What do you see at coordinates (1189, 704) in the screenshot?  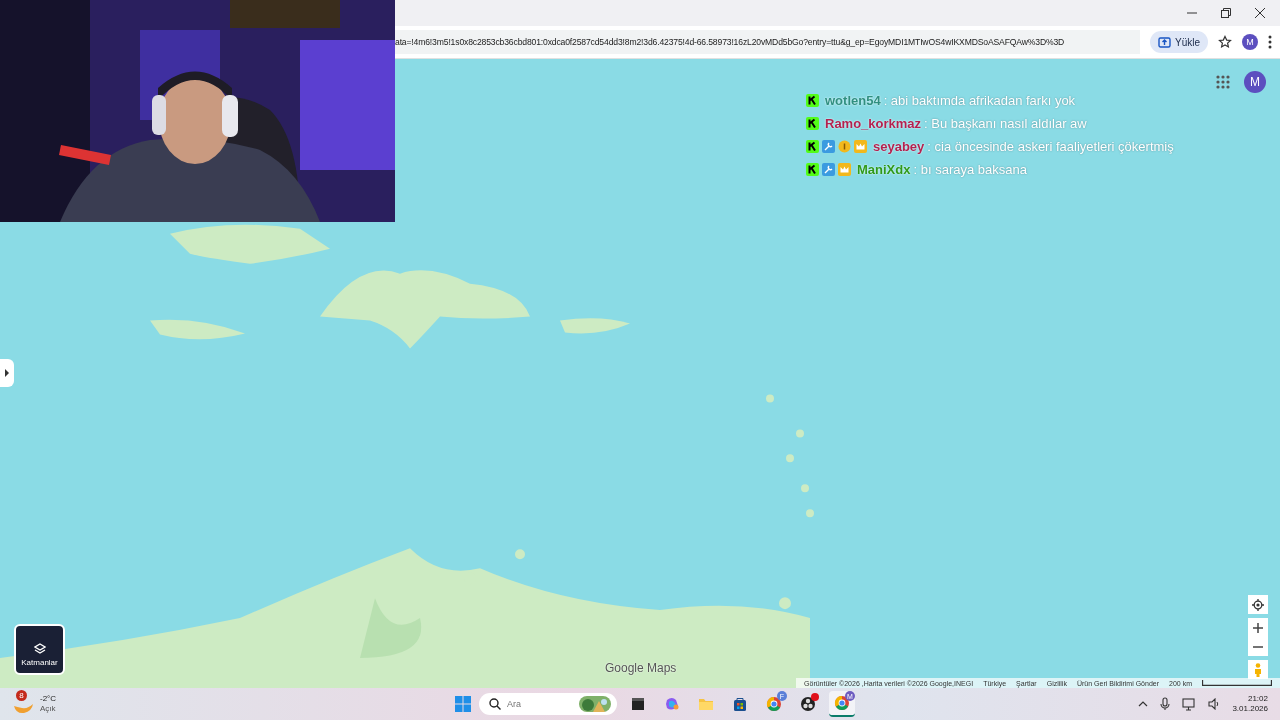 I see `network-icon` at bounding box center [1189, 704].